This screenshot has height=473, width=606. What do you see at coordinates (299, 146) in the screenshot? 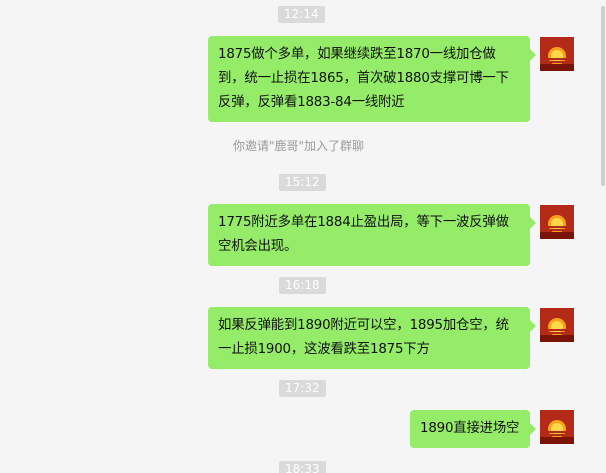
I see `system-notice: 你邀请"鹿哥"加入了群聊` at bounding box center [299, 146].